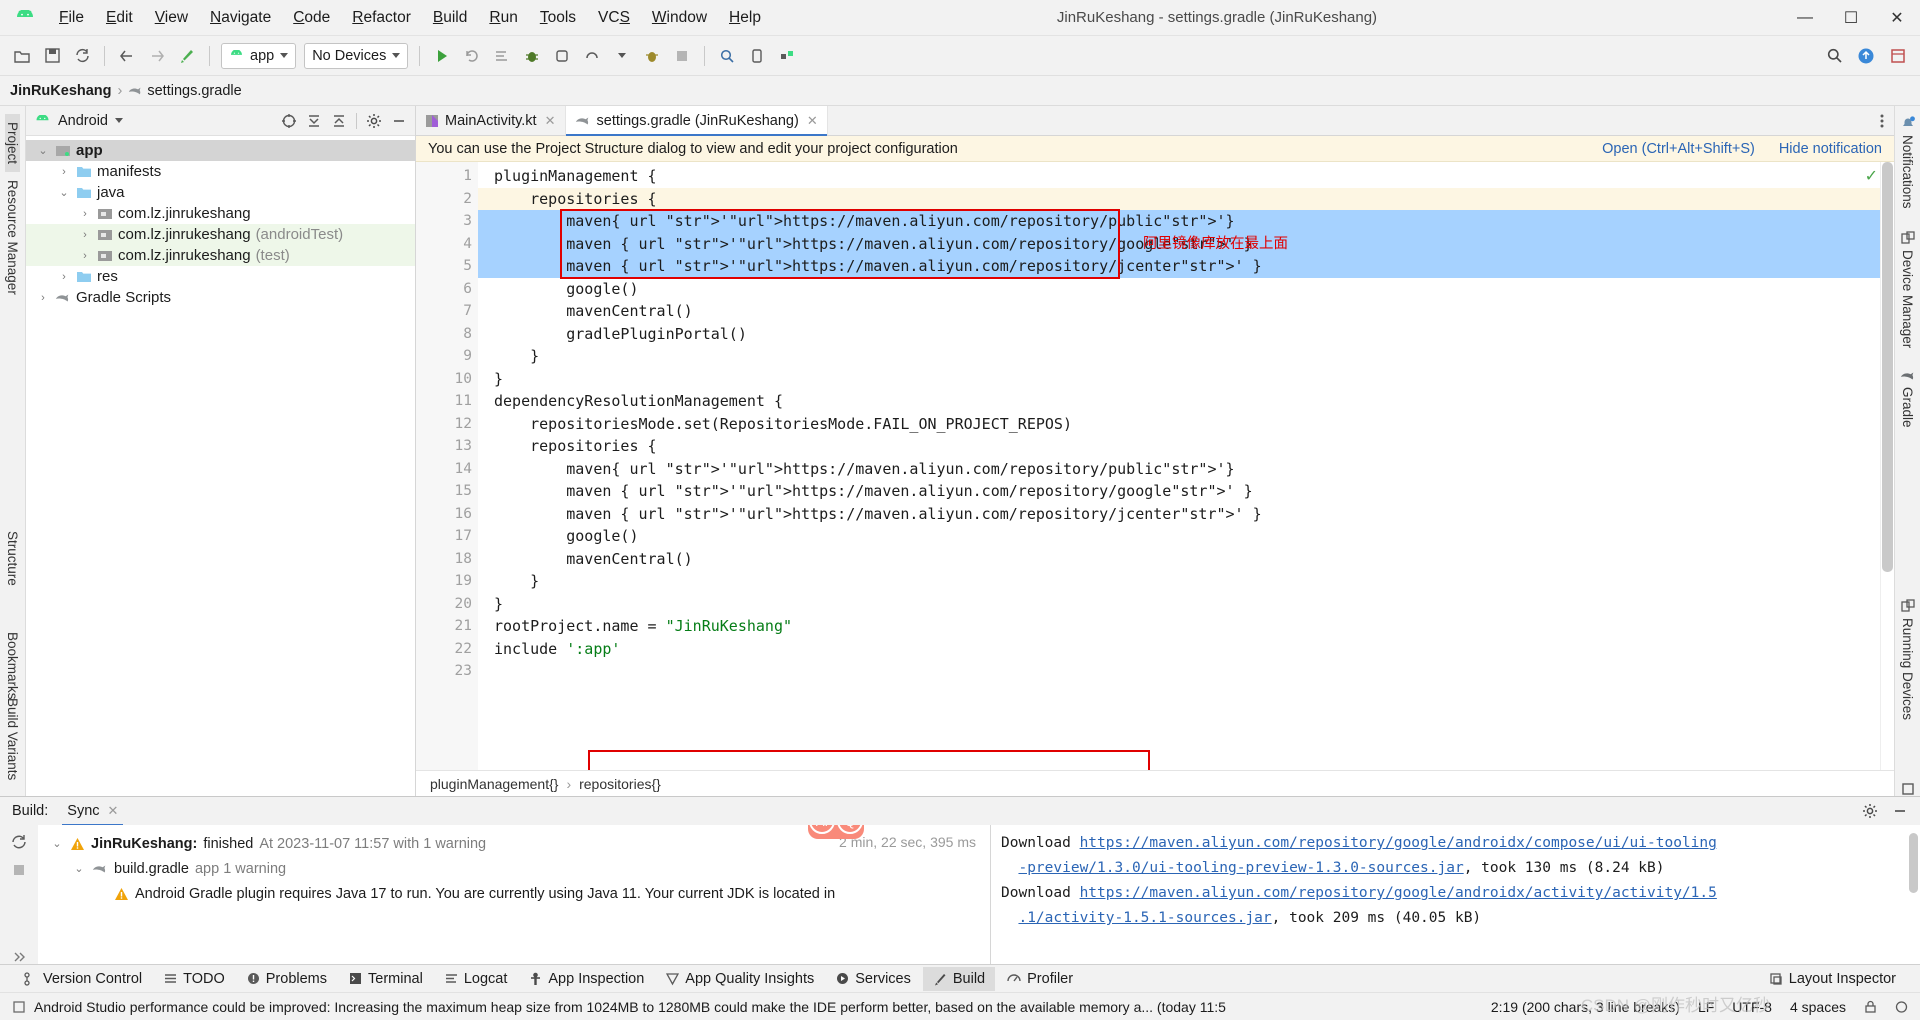 The width and height of the screenshot is (1920, 1020). What do you see at coordinates (451, 581) in the screenshot?
I see `line-number-19: 19⊖` at bounding box center [451, 581].